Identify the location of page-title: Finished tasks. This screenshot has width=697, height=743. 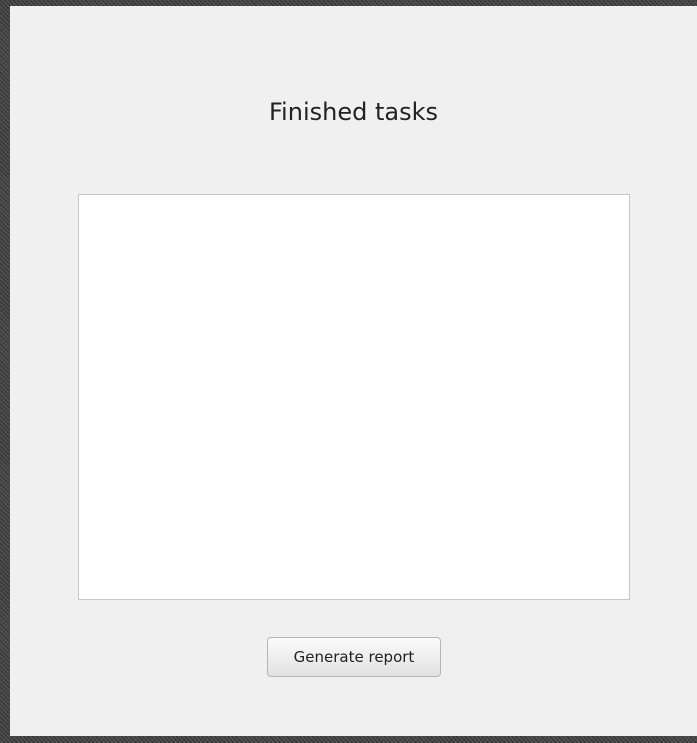
(353, 112).